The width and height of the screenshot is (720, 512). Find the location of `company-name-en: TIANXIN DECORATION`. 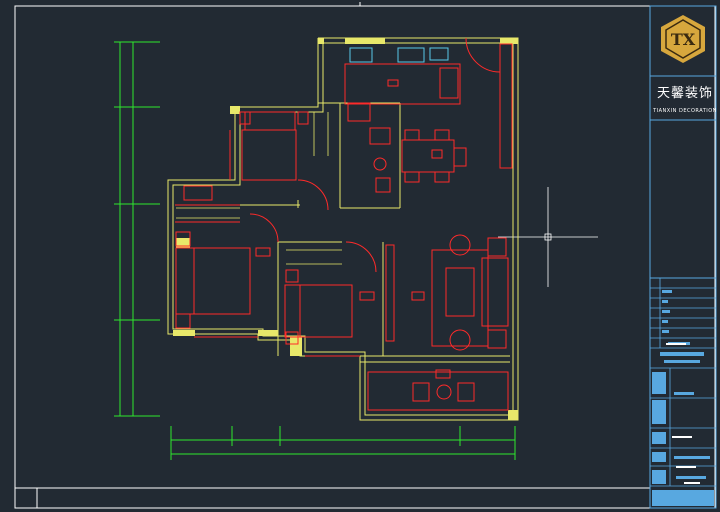

company-name-en: TIANXIN DECORATION is located at coordinates (685, 111).